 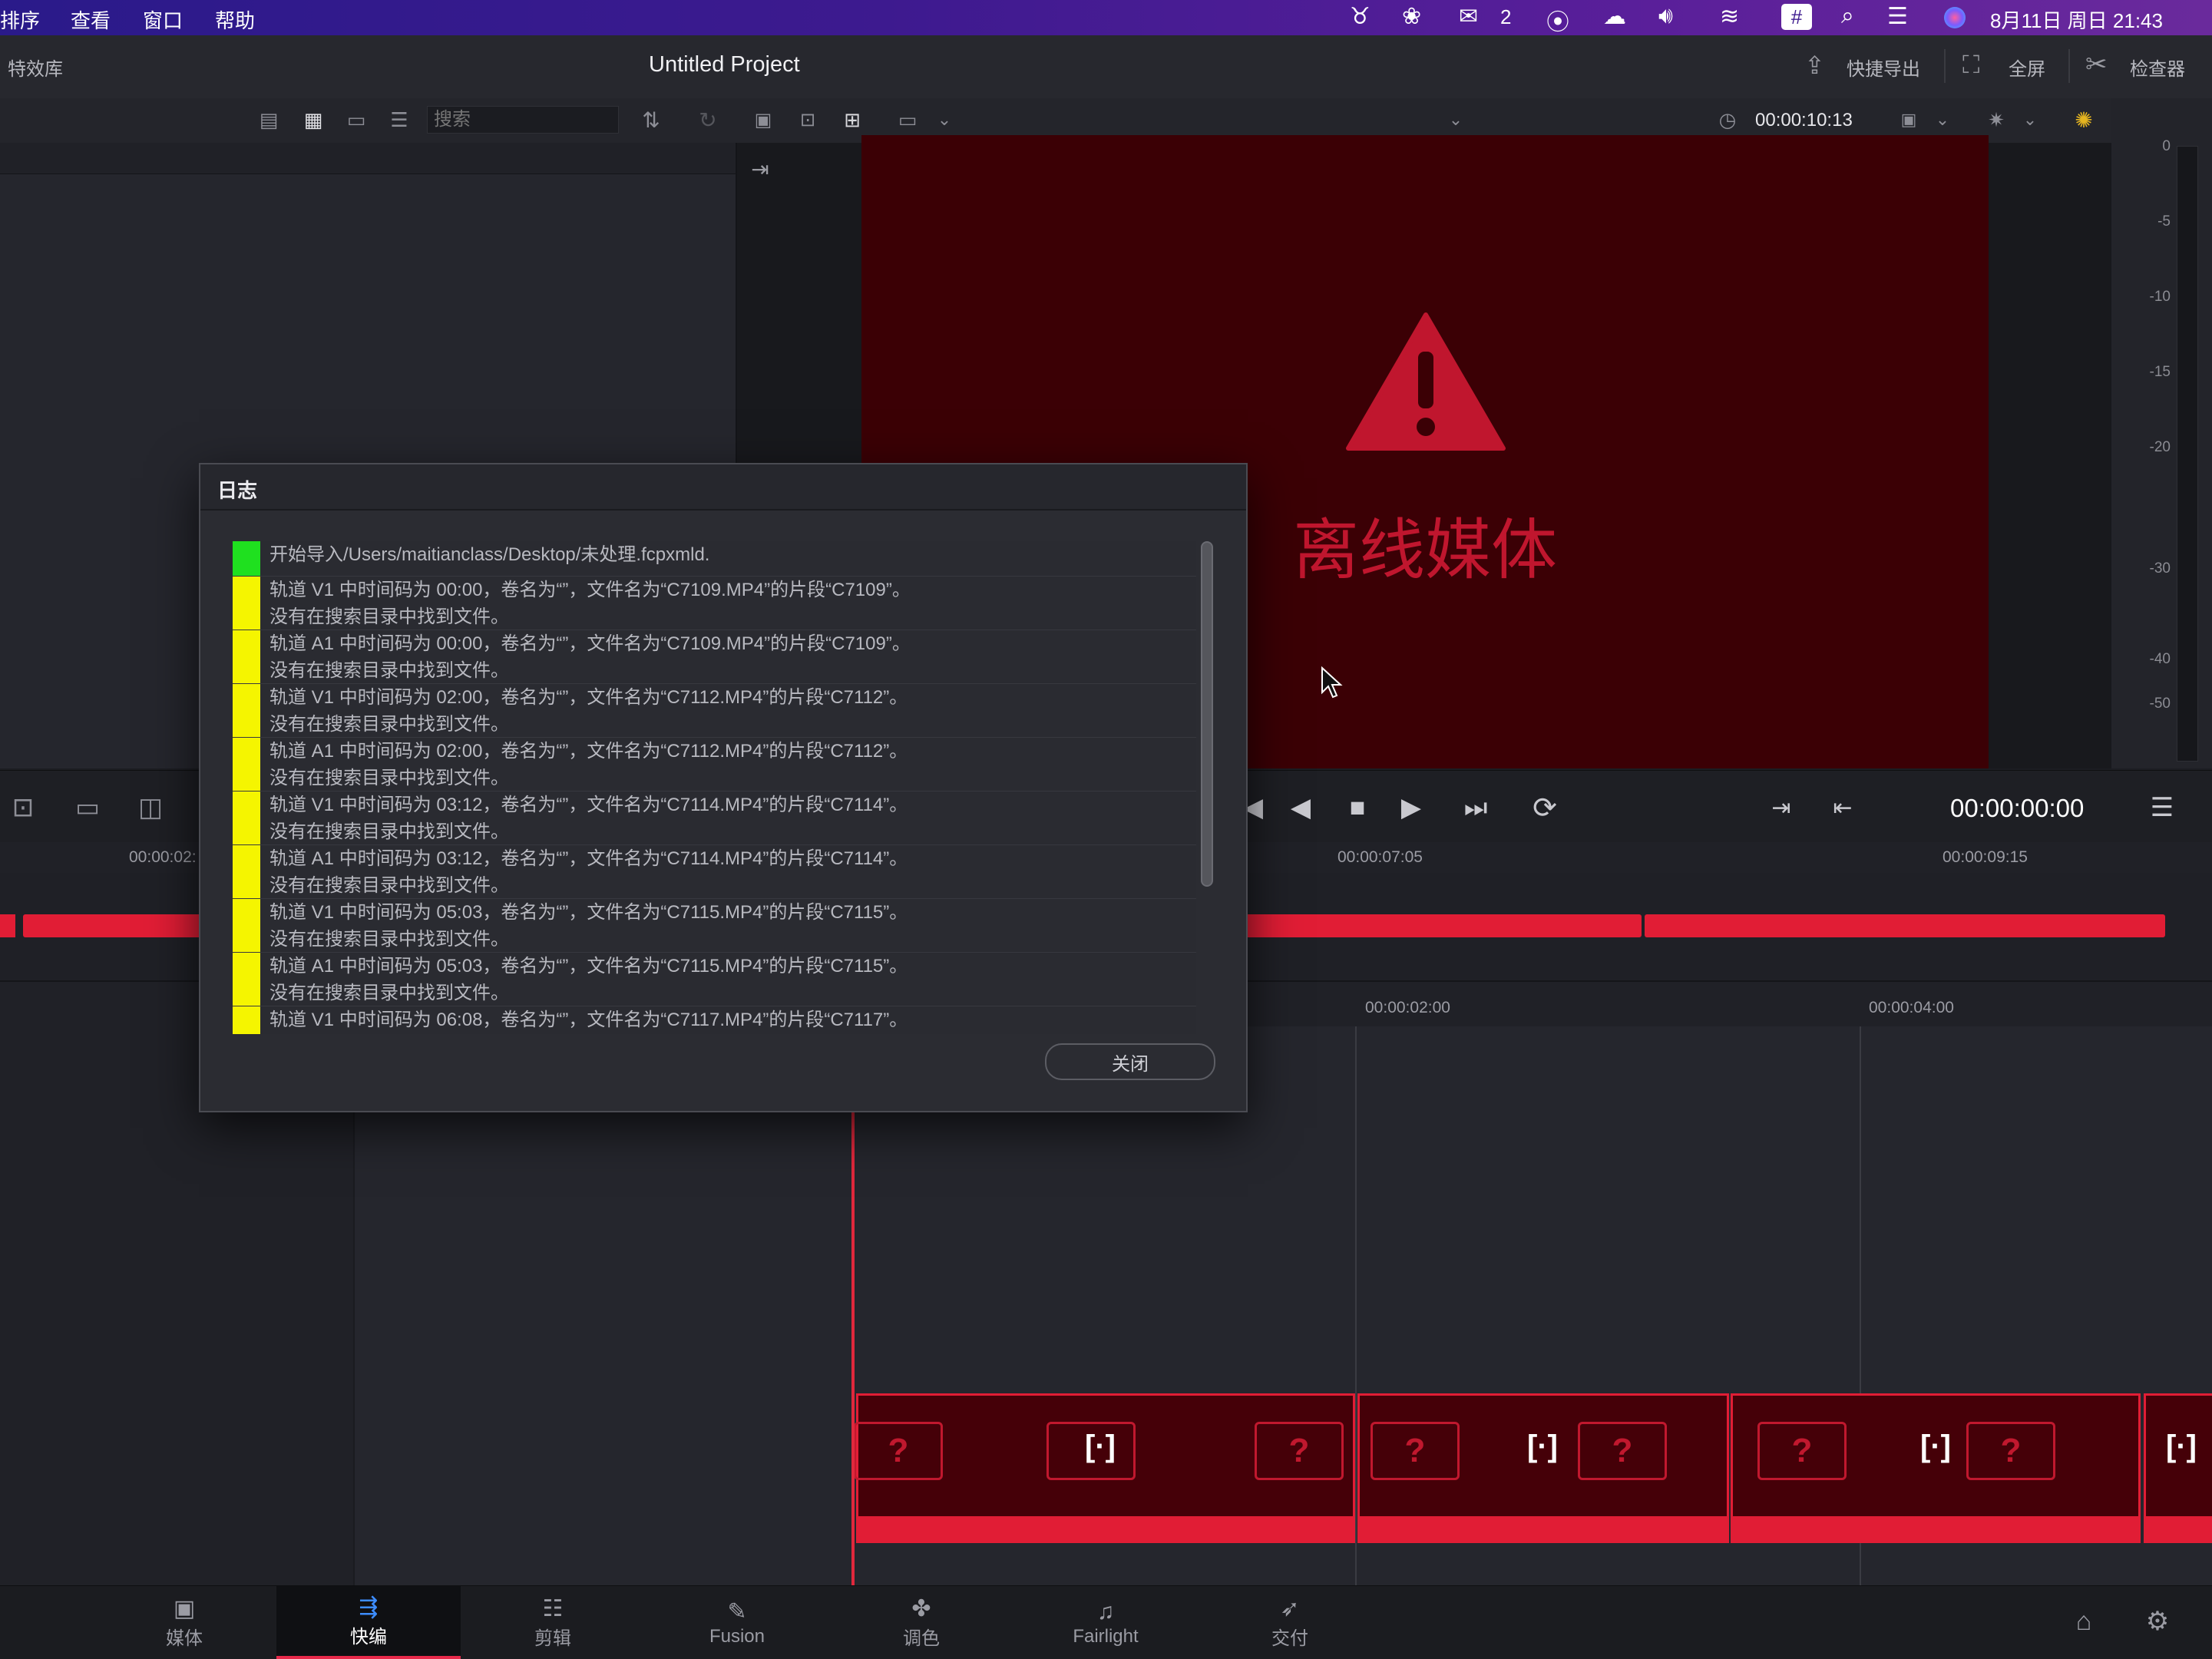 I want to click on link-icon: [·], so click(x=2181, y=1446).